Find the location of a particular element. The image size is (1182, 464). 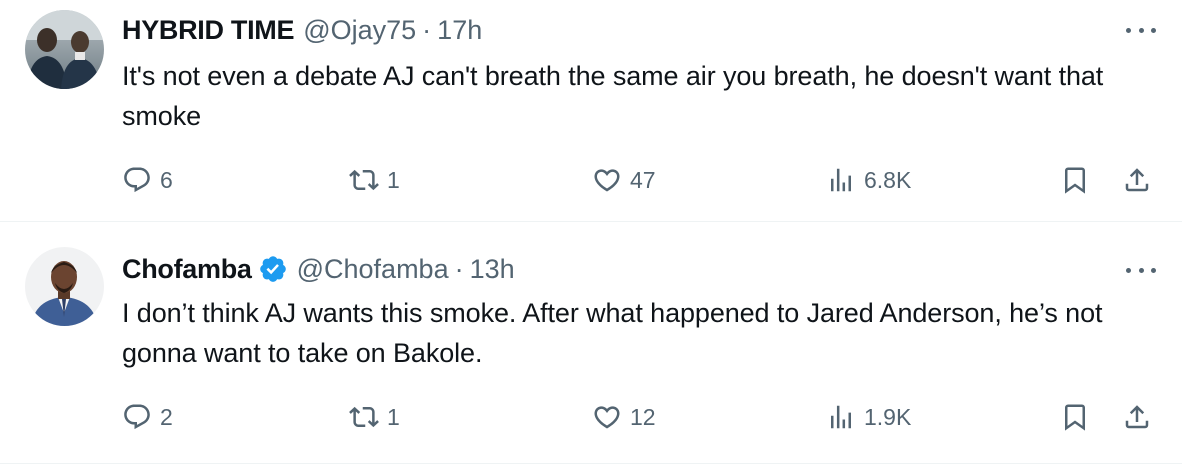

tweet-actions: 6 1 47 6.8K is located at coordinates (642, 180).